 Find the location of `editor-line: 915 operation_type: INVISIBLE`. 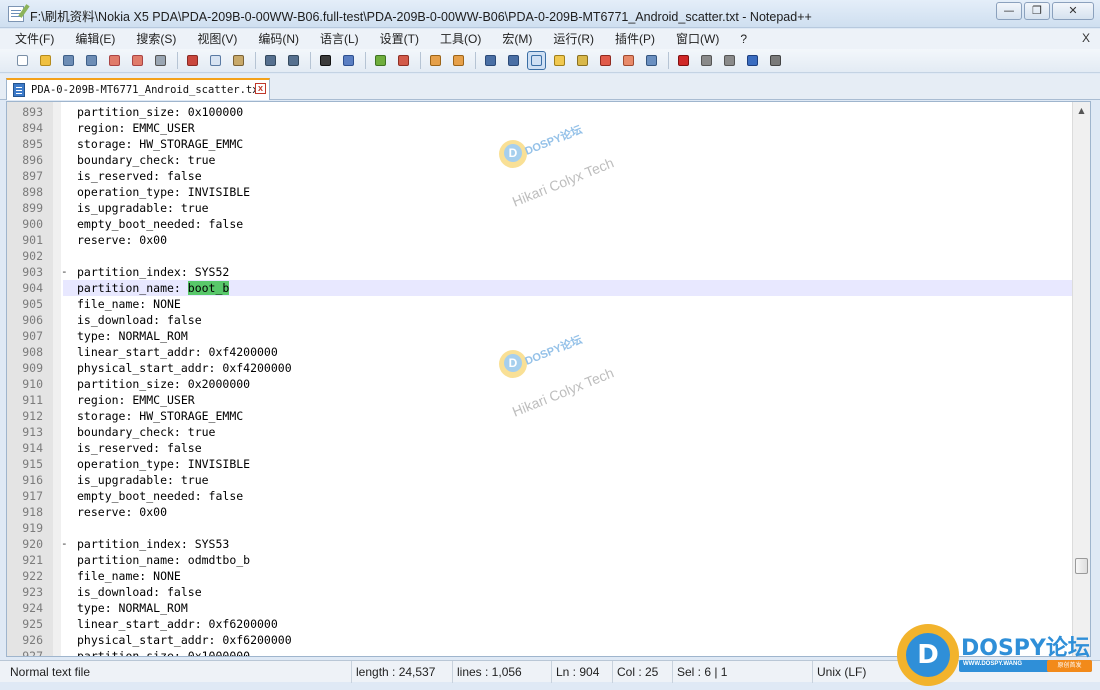

editor-line: 915 operation_type: INVISIBLE is located at coordinates (540, 464).